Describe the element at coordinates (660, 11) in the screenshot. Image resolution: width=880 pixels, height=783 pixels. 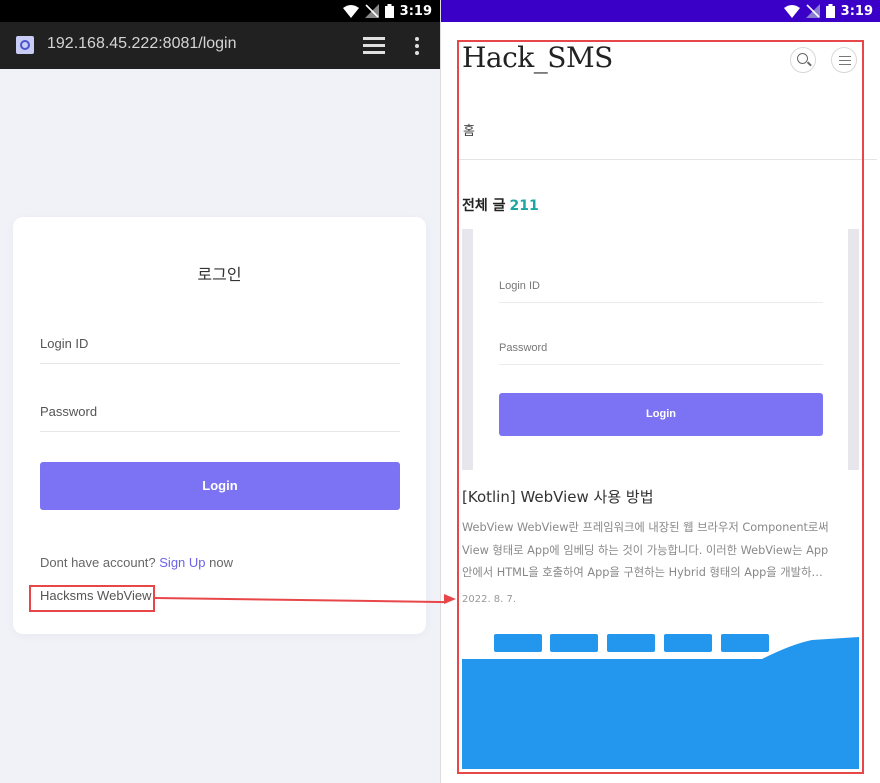
I see `status-bar-right: 3:19` at that location.